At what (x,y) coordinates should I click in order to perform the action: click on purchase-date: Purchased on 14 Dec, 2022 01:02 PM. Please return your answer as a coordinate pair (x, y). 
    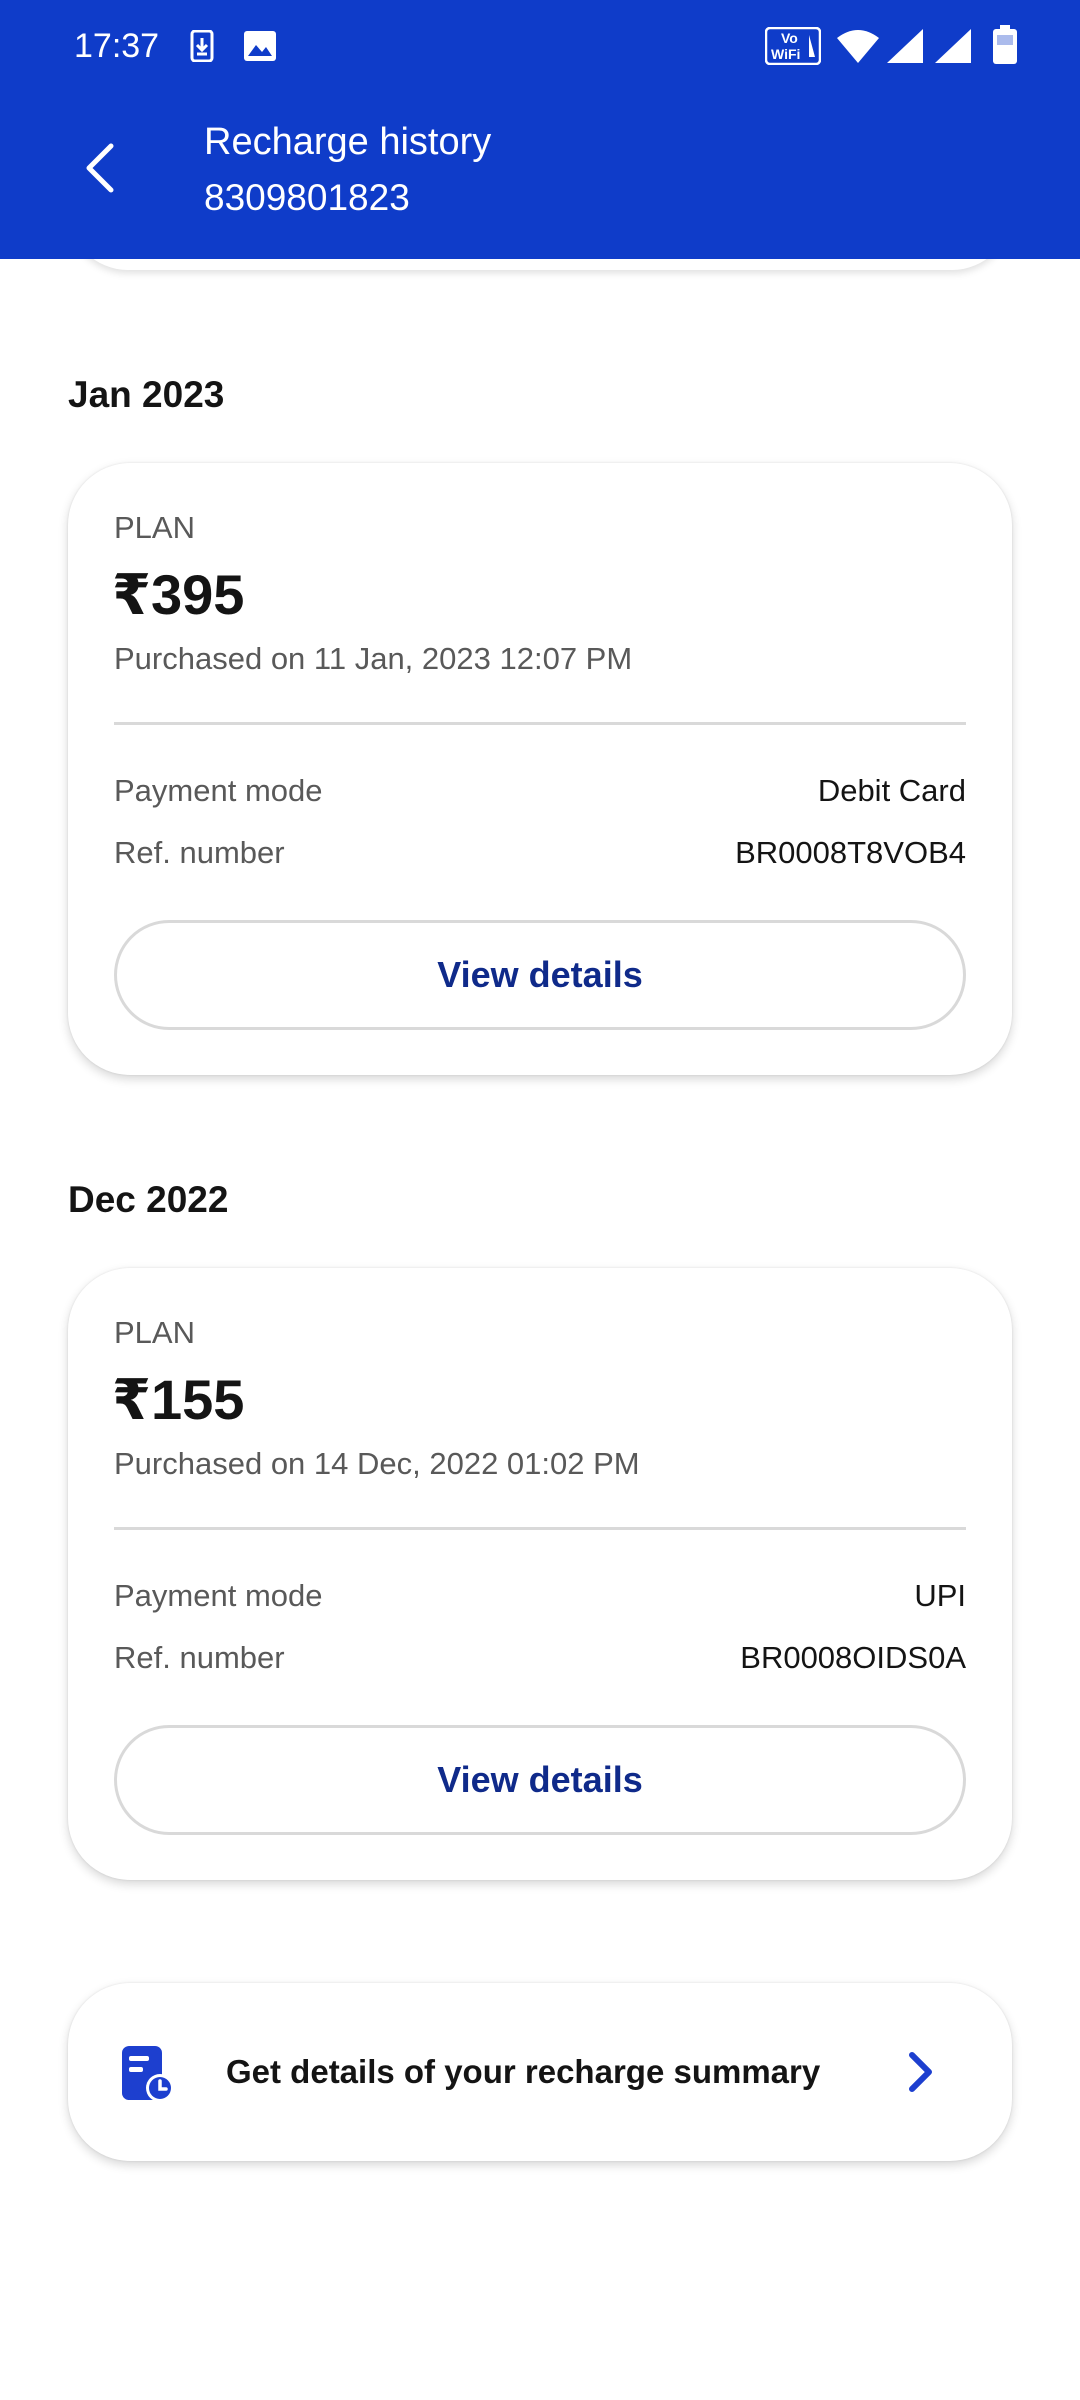
    Looking at the image, I should click on (377, 1463).